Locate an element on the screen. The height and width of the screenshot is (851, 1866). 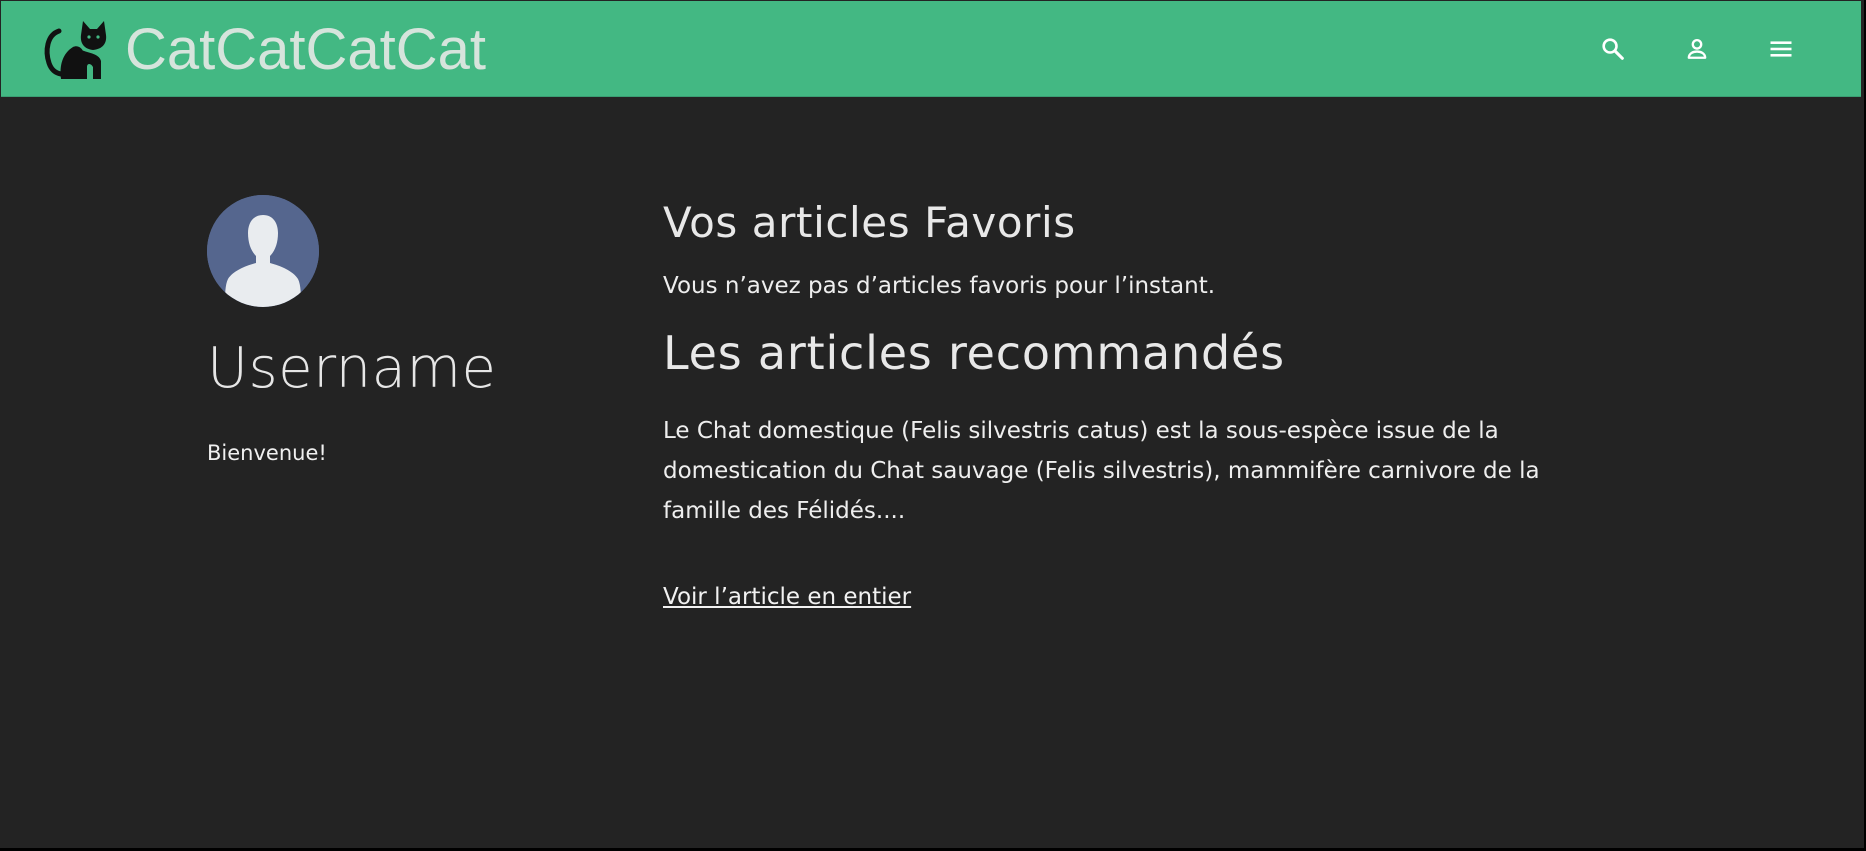
profile-panel: Username Bienvenue! is located at coordinates (397, 331).